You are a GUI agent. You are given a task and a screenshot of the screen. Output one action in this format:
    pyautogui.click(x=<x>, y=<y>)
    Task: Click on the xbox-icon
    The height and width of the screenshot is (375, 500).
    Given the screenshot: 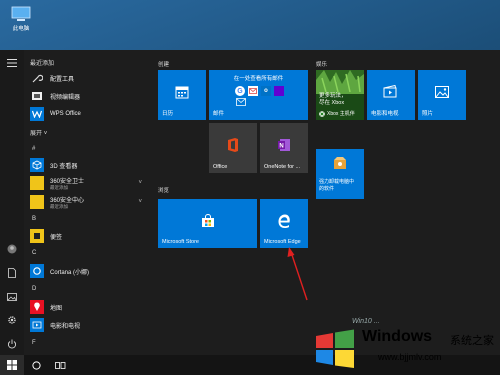 What is the action you would take?
    pyautogui.click(x=322, y=113)
    